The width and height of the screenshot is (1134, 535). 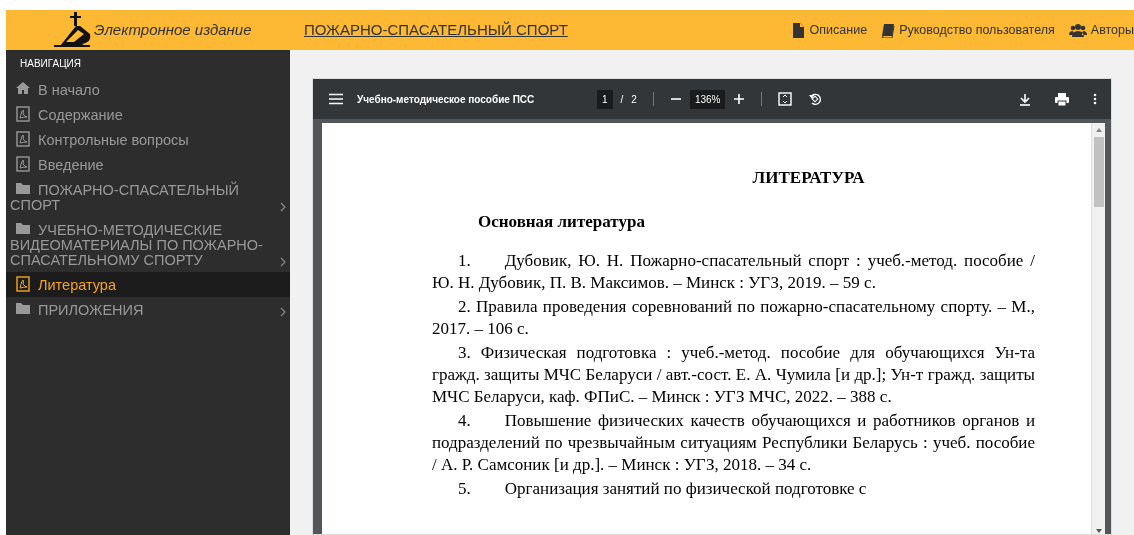 What do you see at coordinates (148, 244) in the screenshot?
I see `nav-item: УЧЕБНО-МЕТОДИЧЕСКИЕ ВИДЕОМАТЕРИАЛЫ ПО ПОЖАРНО-СПАСАТЕЛЬНОМУ СПОРТУ` at bounding box center [148, 244].